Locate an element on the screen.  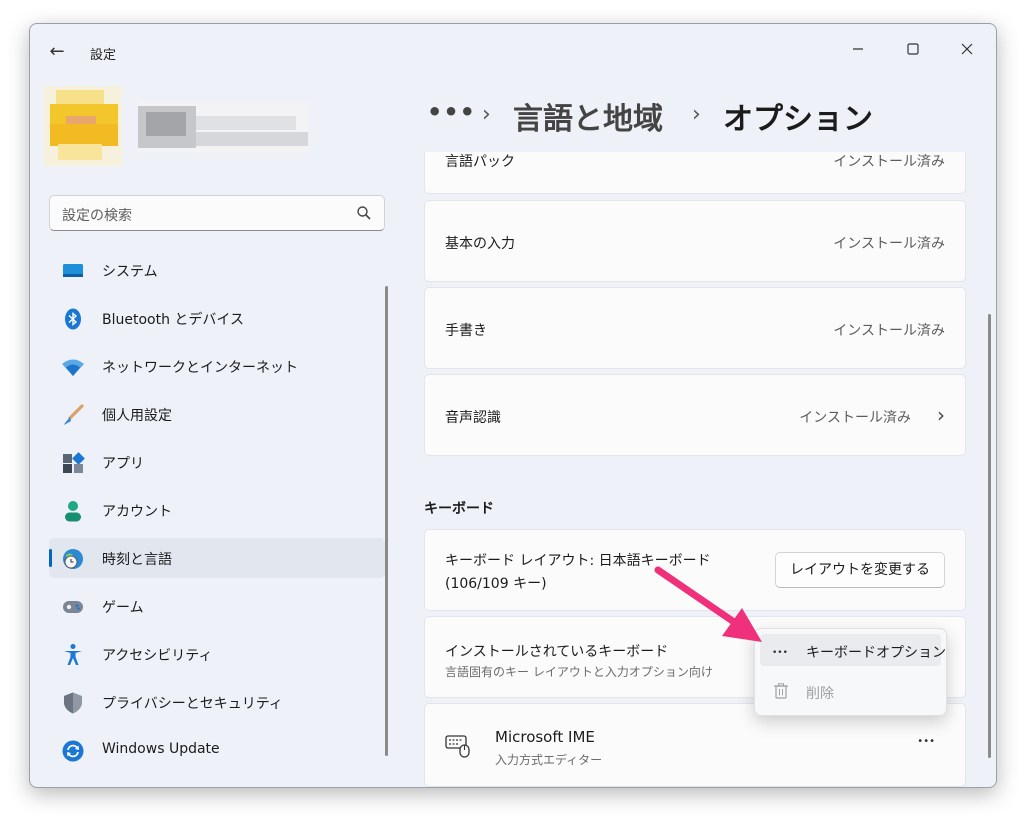
menu-label-keyboard-options: キーボードオプション is located at coordinates (876, 653).